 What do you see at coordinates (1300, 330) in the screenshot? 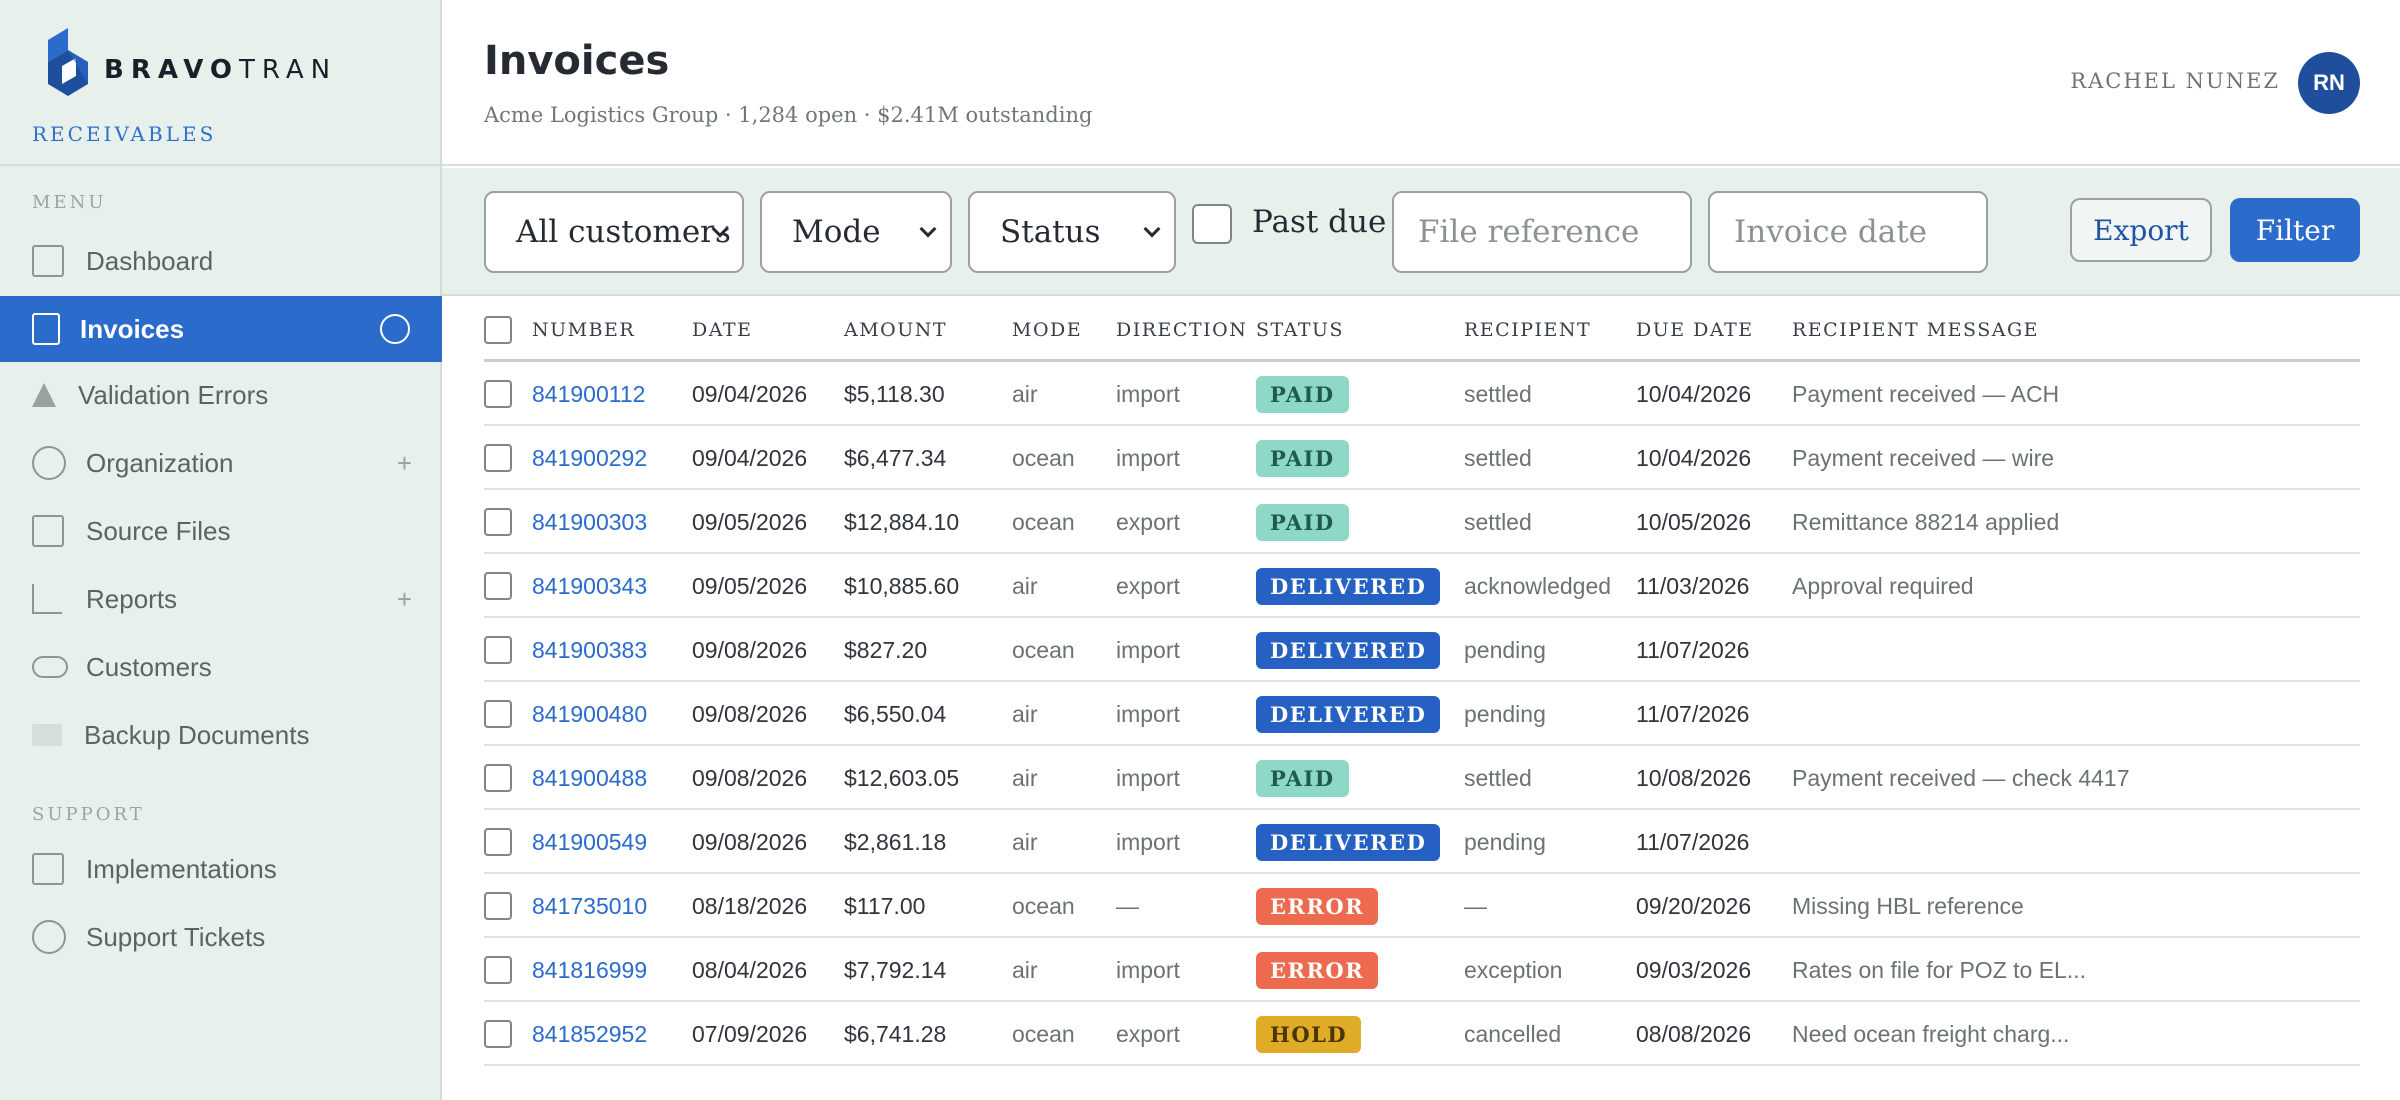
I see `column-header-status: STATUS` at bounding box center [1300, 330].